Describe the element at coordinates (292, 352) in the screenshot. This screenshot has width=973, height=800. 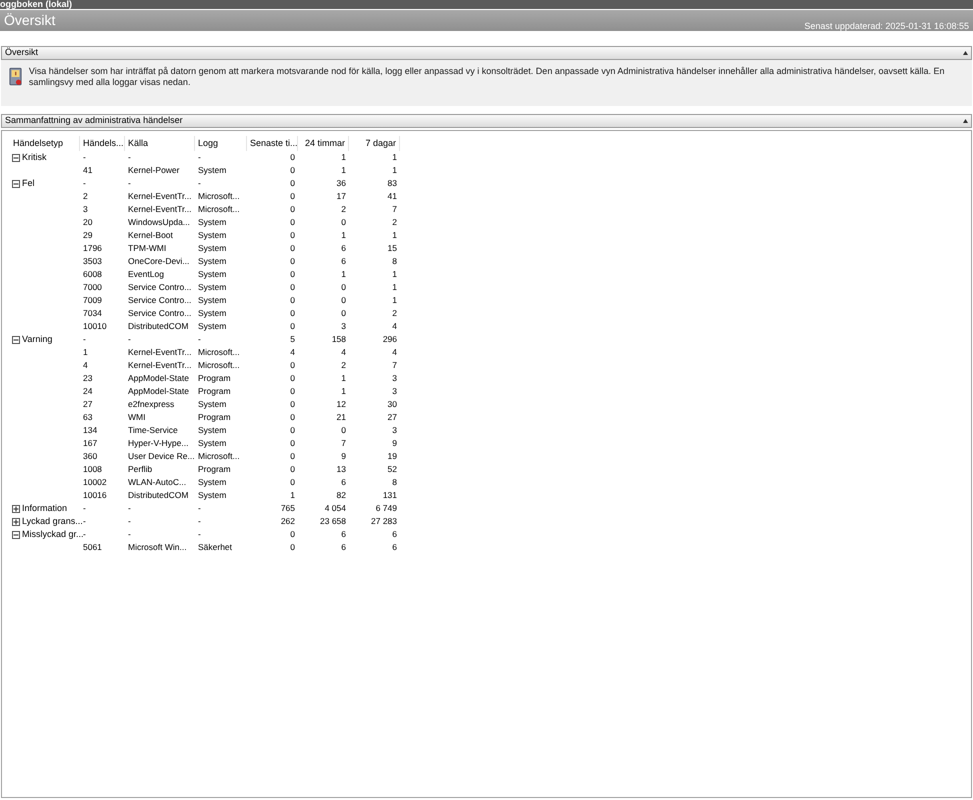
I see `table-cell-text: 4` at that location.